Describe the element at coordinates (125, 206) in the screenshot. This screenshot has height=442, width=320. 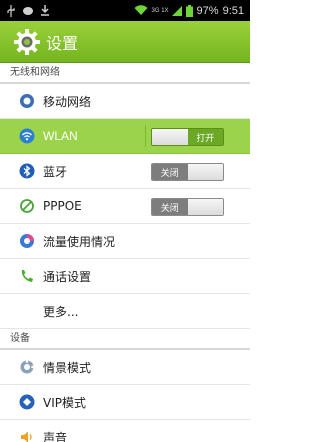
I see `settings-item-pppoe: PPPOE 关闭` at that location.